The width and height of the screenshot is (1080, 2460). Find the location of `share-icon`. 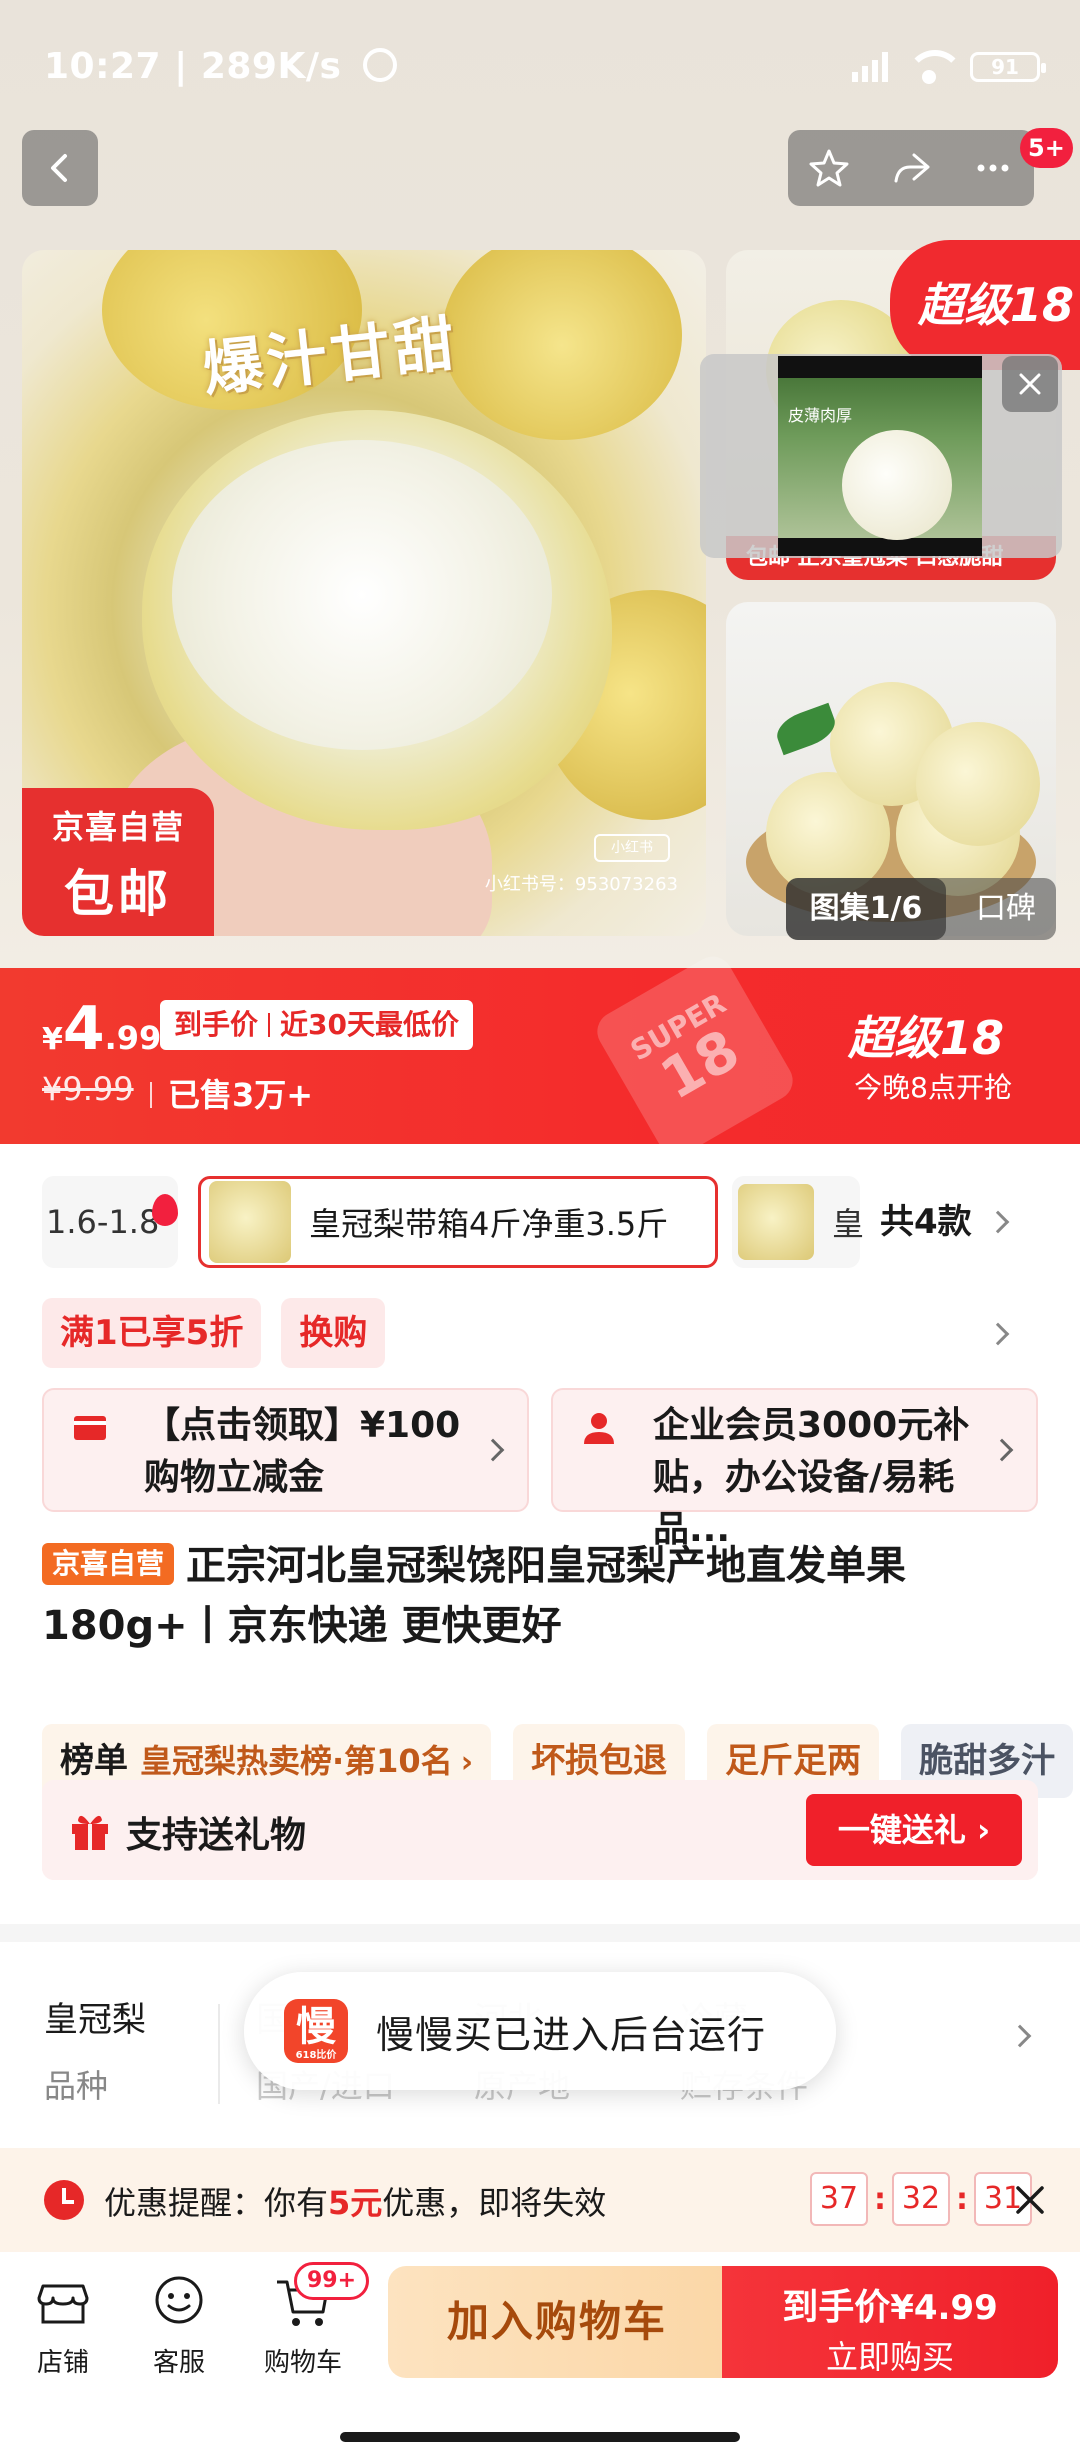

share-icon is located at coordinates (911, 168).